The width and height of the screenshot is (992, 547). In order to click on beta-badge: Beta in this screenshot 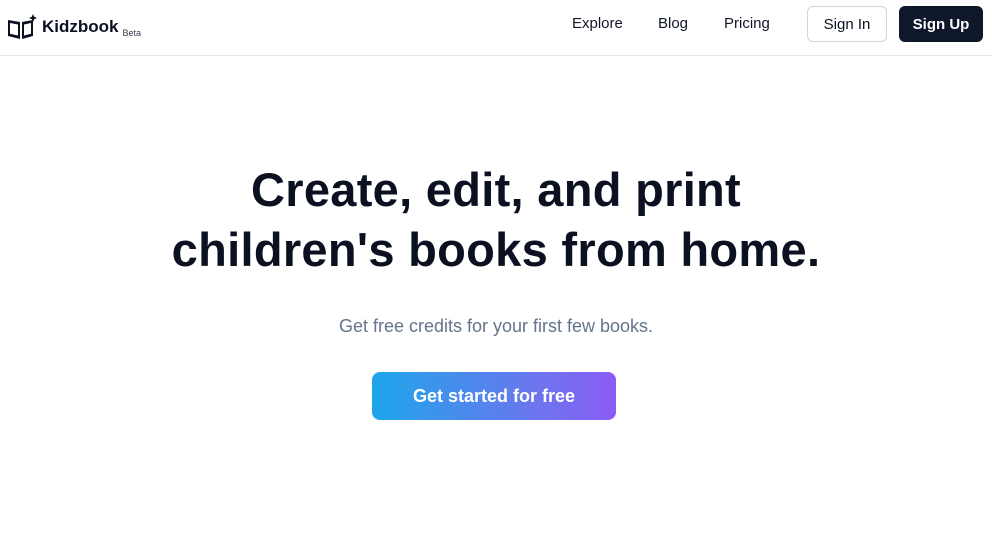, I will do `click(132, 33)`.